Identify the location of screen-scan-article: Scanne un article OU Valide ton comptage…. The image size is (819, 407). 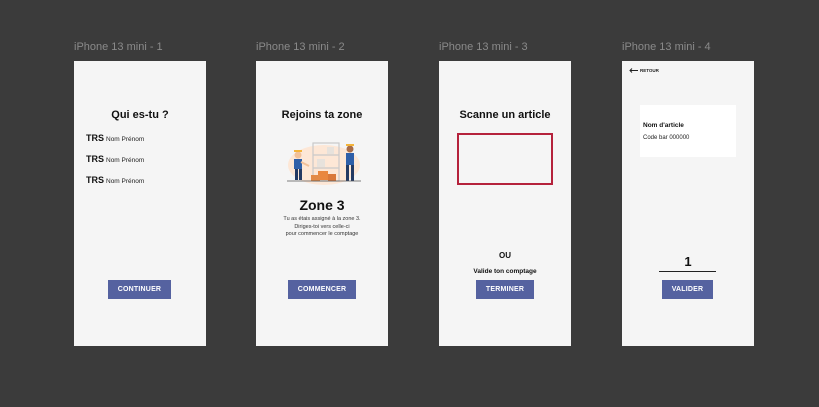
(505, 203).